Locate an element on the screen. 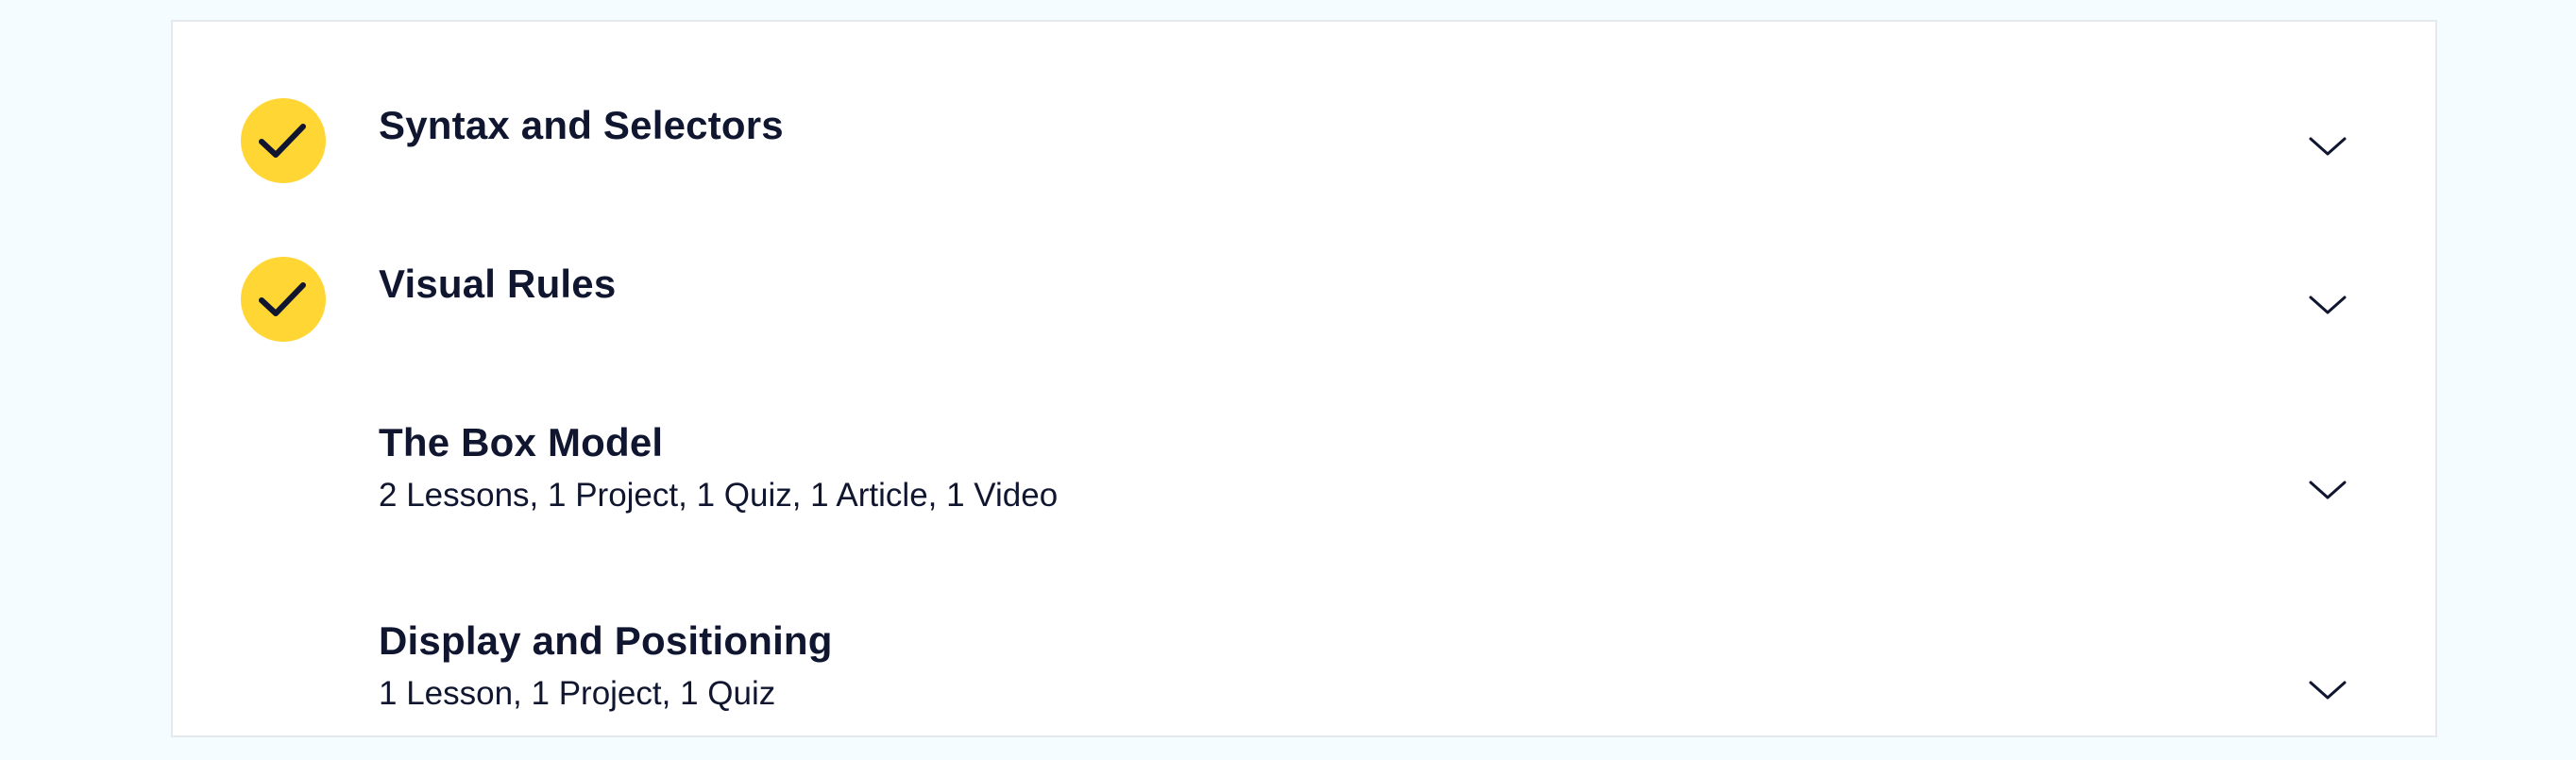 The height and width of the screenshot is (760, 2576). module-title: Visual Rules is located at coordinates (498, 284).